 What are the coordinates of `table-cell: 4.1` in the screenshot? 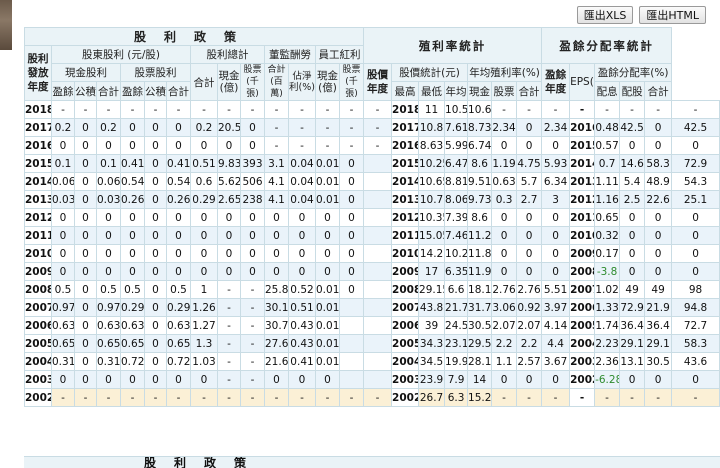 It's located at (276, 199).